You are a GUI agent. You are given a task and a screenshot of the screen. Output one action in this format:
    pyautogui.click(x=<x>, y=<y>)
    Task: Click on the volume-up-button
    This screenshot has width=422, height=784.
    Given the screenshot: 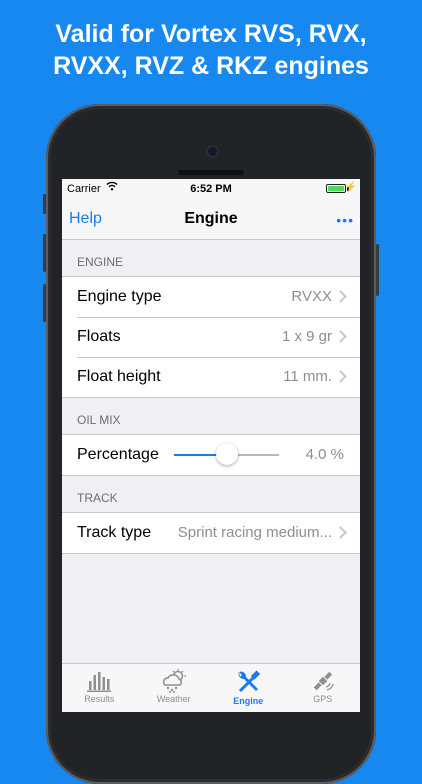 What is the action you would take?
    pyautogui.click(x=44, y=253)
    